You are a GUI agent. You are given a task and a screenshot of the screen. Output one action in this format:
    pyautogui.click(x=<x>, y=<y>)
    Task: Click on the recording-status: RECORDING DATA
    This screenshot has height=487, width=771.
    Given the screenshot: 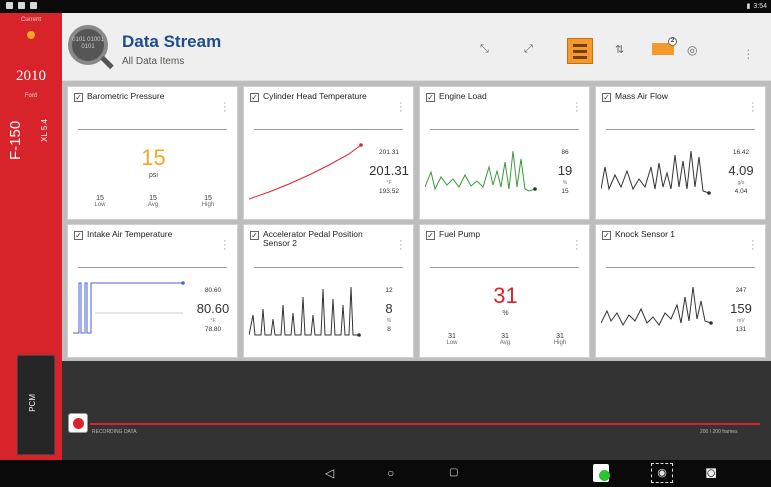 What is the action you would take?
    pyautogui.click(x=114, y=432)
    